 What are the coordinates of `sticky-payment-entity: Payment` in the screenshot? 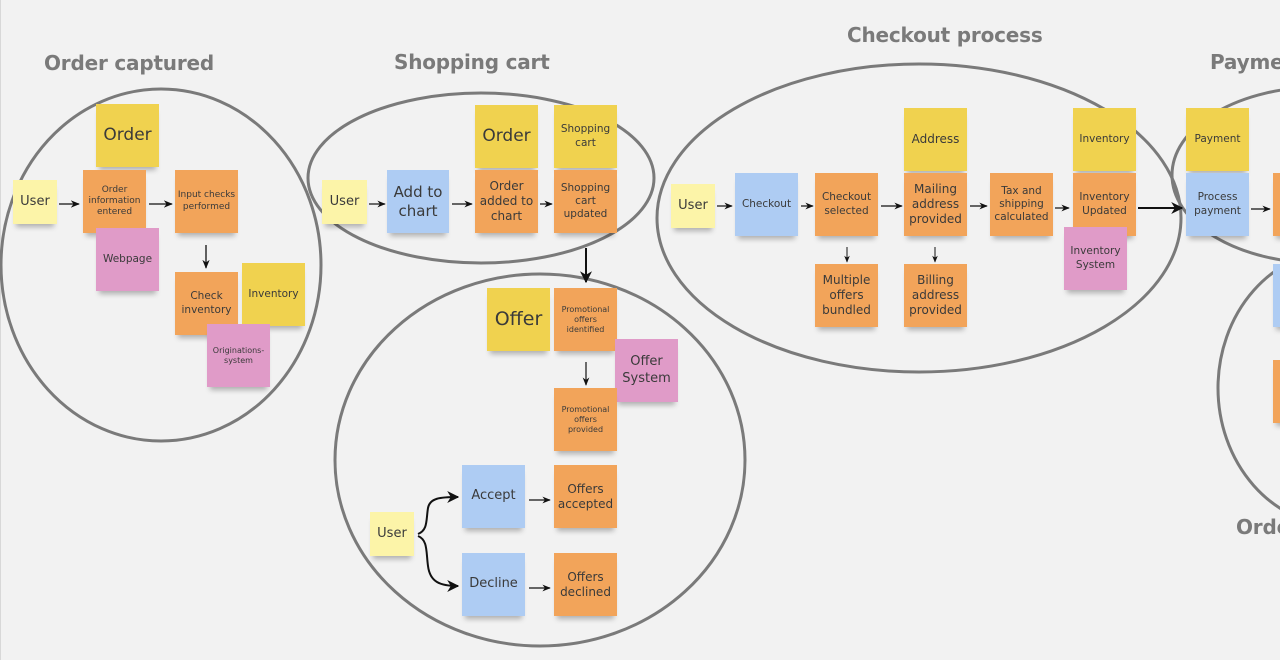 It's located at (1217, 139).